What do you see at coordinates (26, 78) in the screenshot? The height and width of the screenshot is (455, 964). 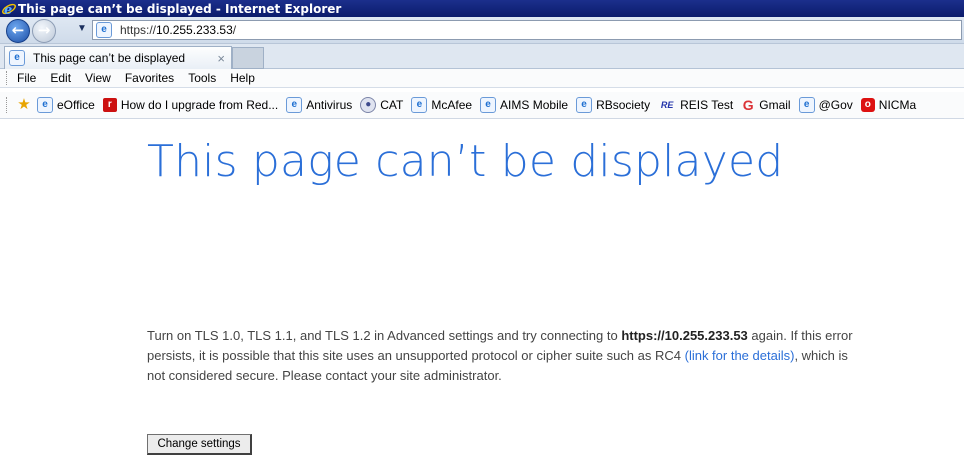 I see `menu-file: File` at bounding box center [26, 78].